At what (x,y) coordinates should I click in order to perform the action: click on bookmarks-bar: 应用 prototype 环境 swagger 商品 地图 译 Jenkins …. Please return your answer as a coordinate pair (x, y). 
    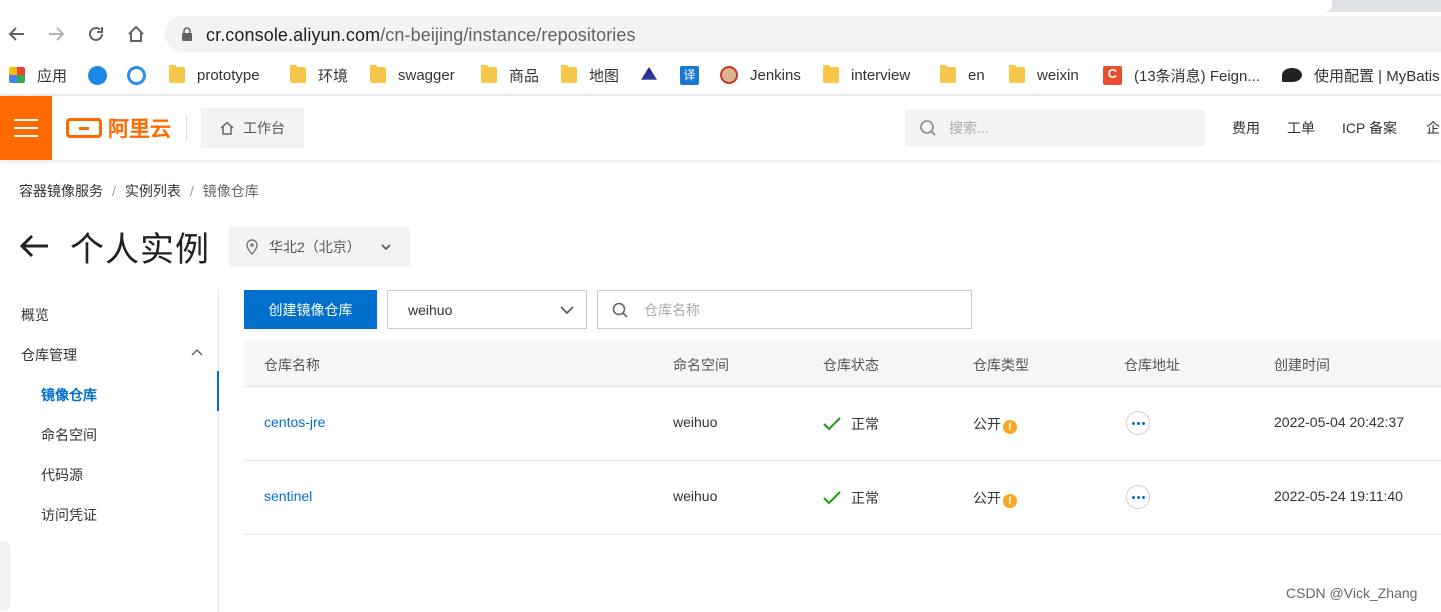
    Looking at the image, I should click on (720, 75).